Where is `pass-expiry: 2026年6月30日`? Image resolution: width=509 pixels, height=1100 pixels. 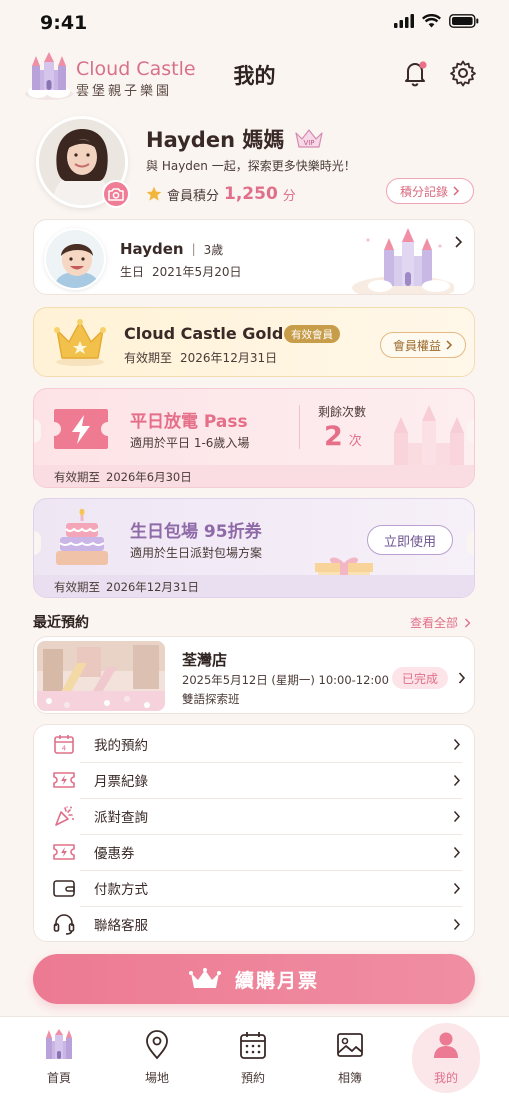
pass-expiry: 2026年6月30日 is located at coordinates (149, 477).